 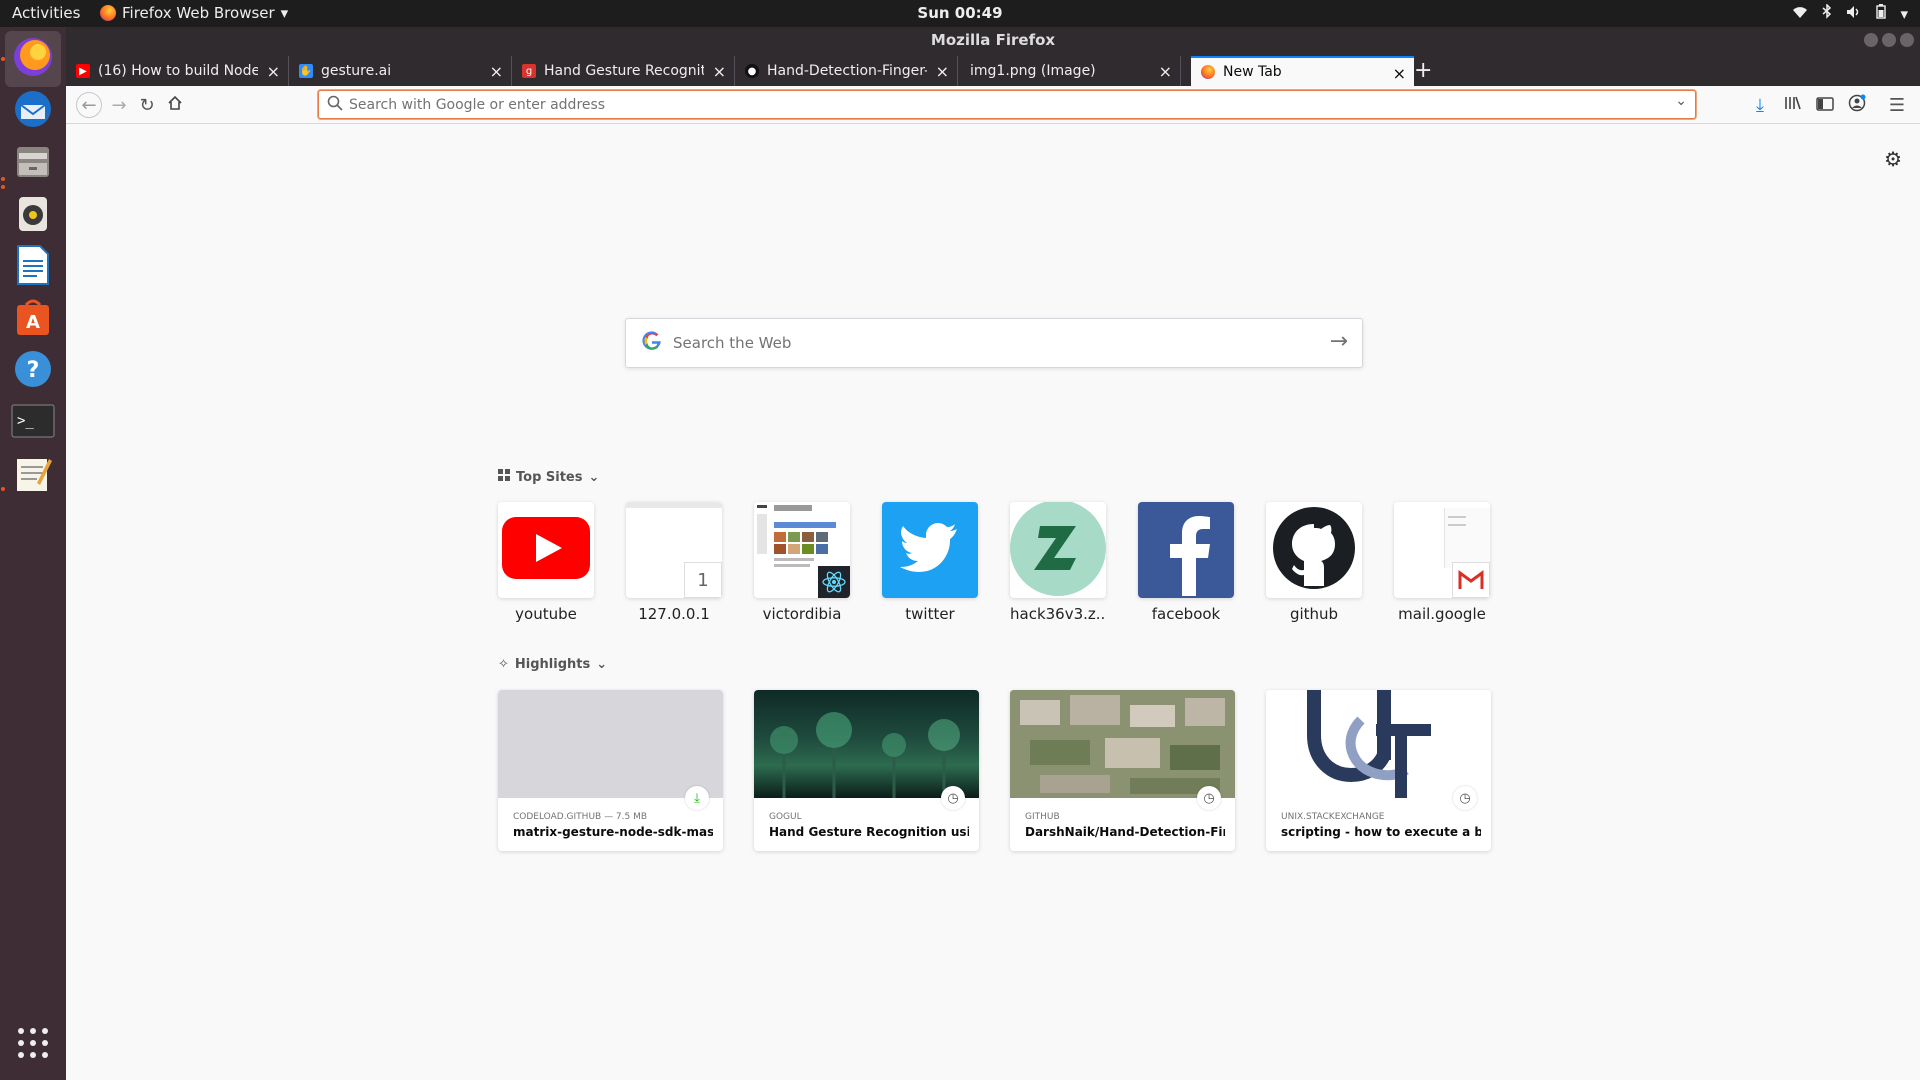 I want to click on download-icon: ⤓, so click(x=1760, y=105).